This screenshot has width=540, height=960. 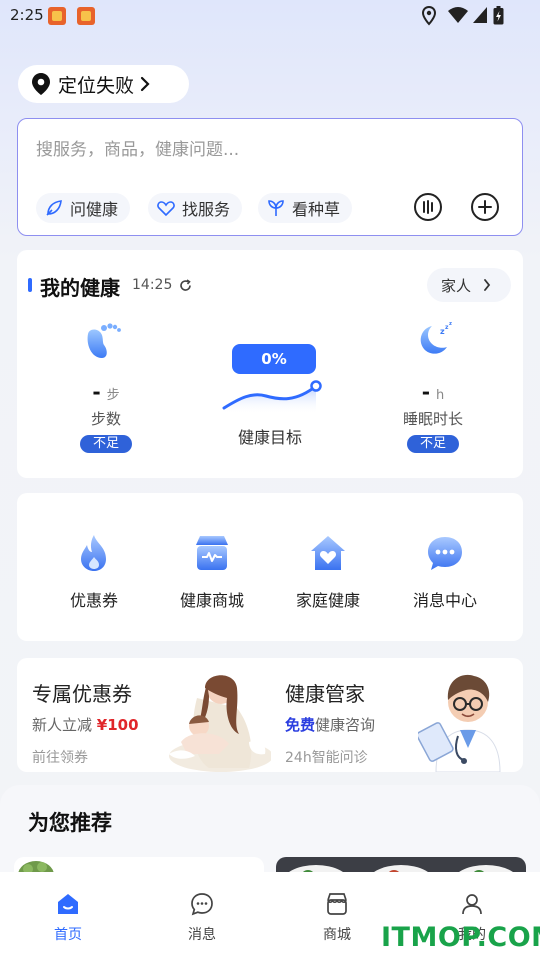 What do you see at coordinates (94, 209) in the screenshot?
I see `ask-health-label: 问健康` at bounding box center [94, 209].